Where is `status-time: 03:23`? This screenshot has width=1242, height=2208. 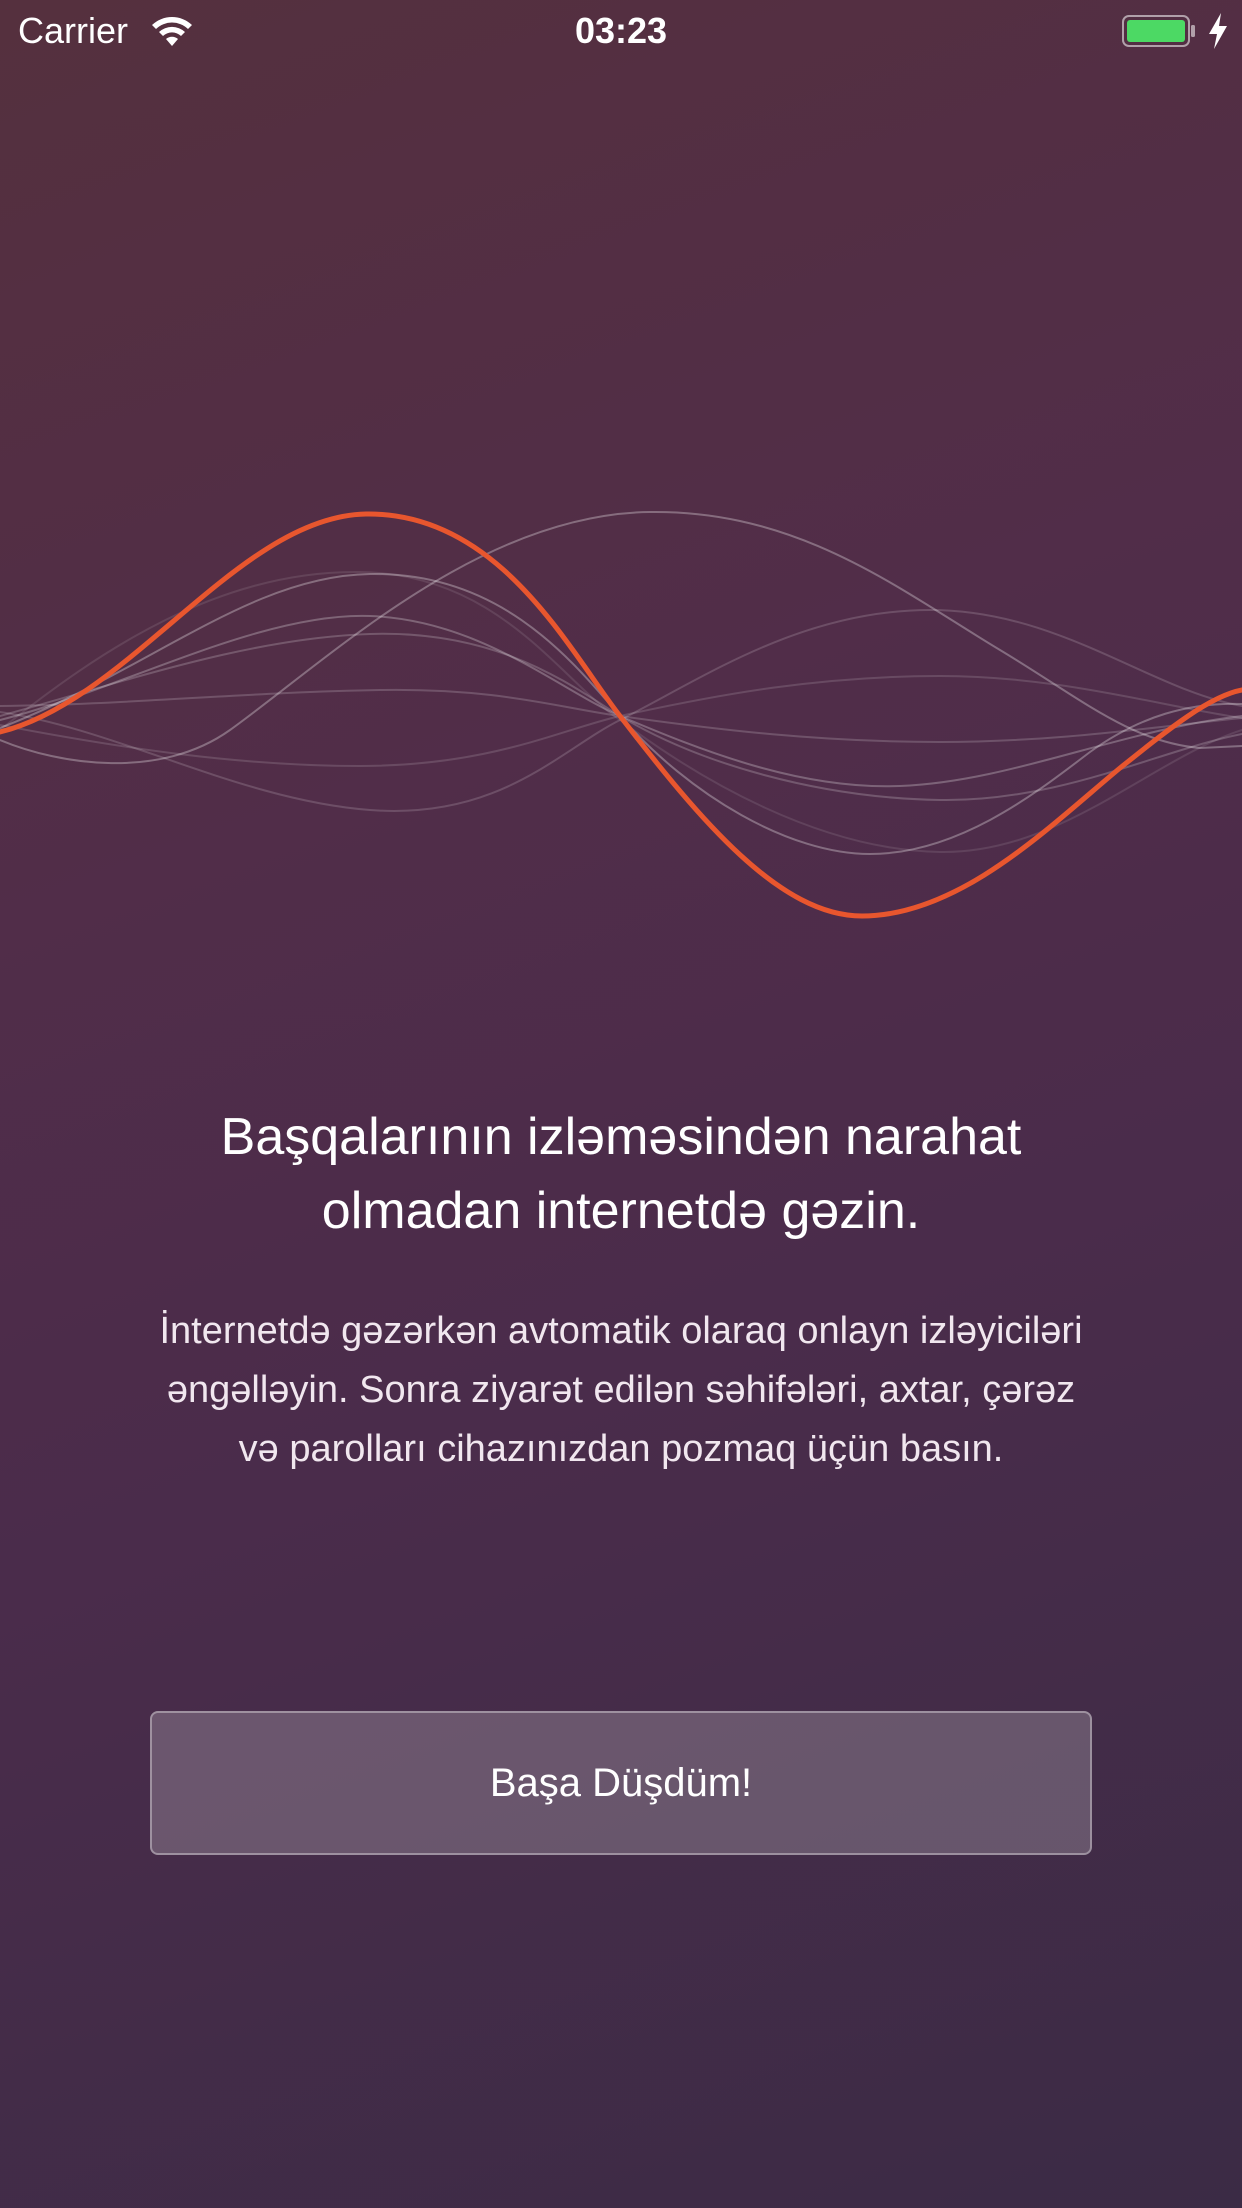 status-time: 03:23 is located at coordinates (621, 30).